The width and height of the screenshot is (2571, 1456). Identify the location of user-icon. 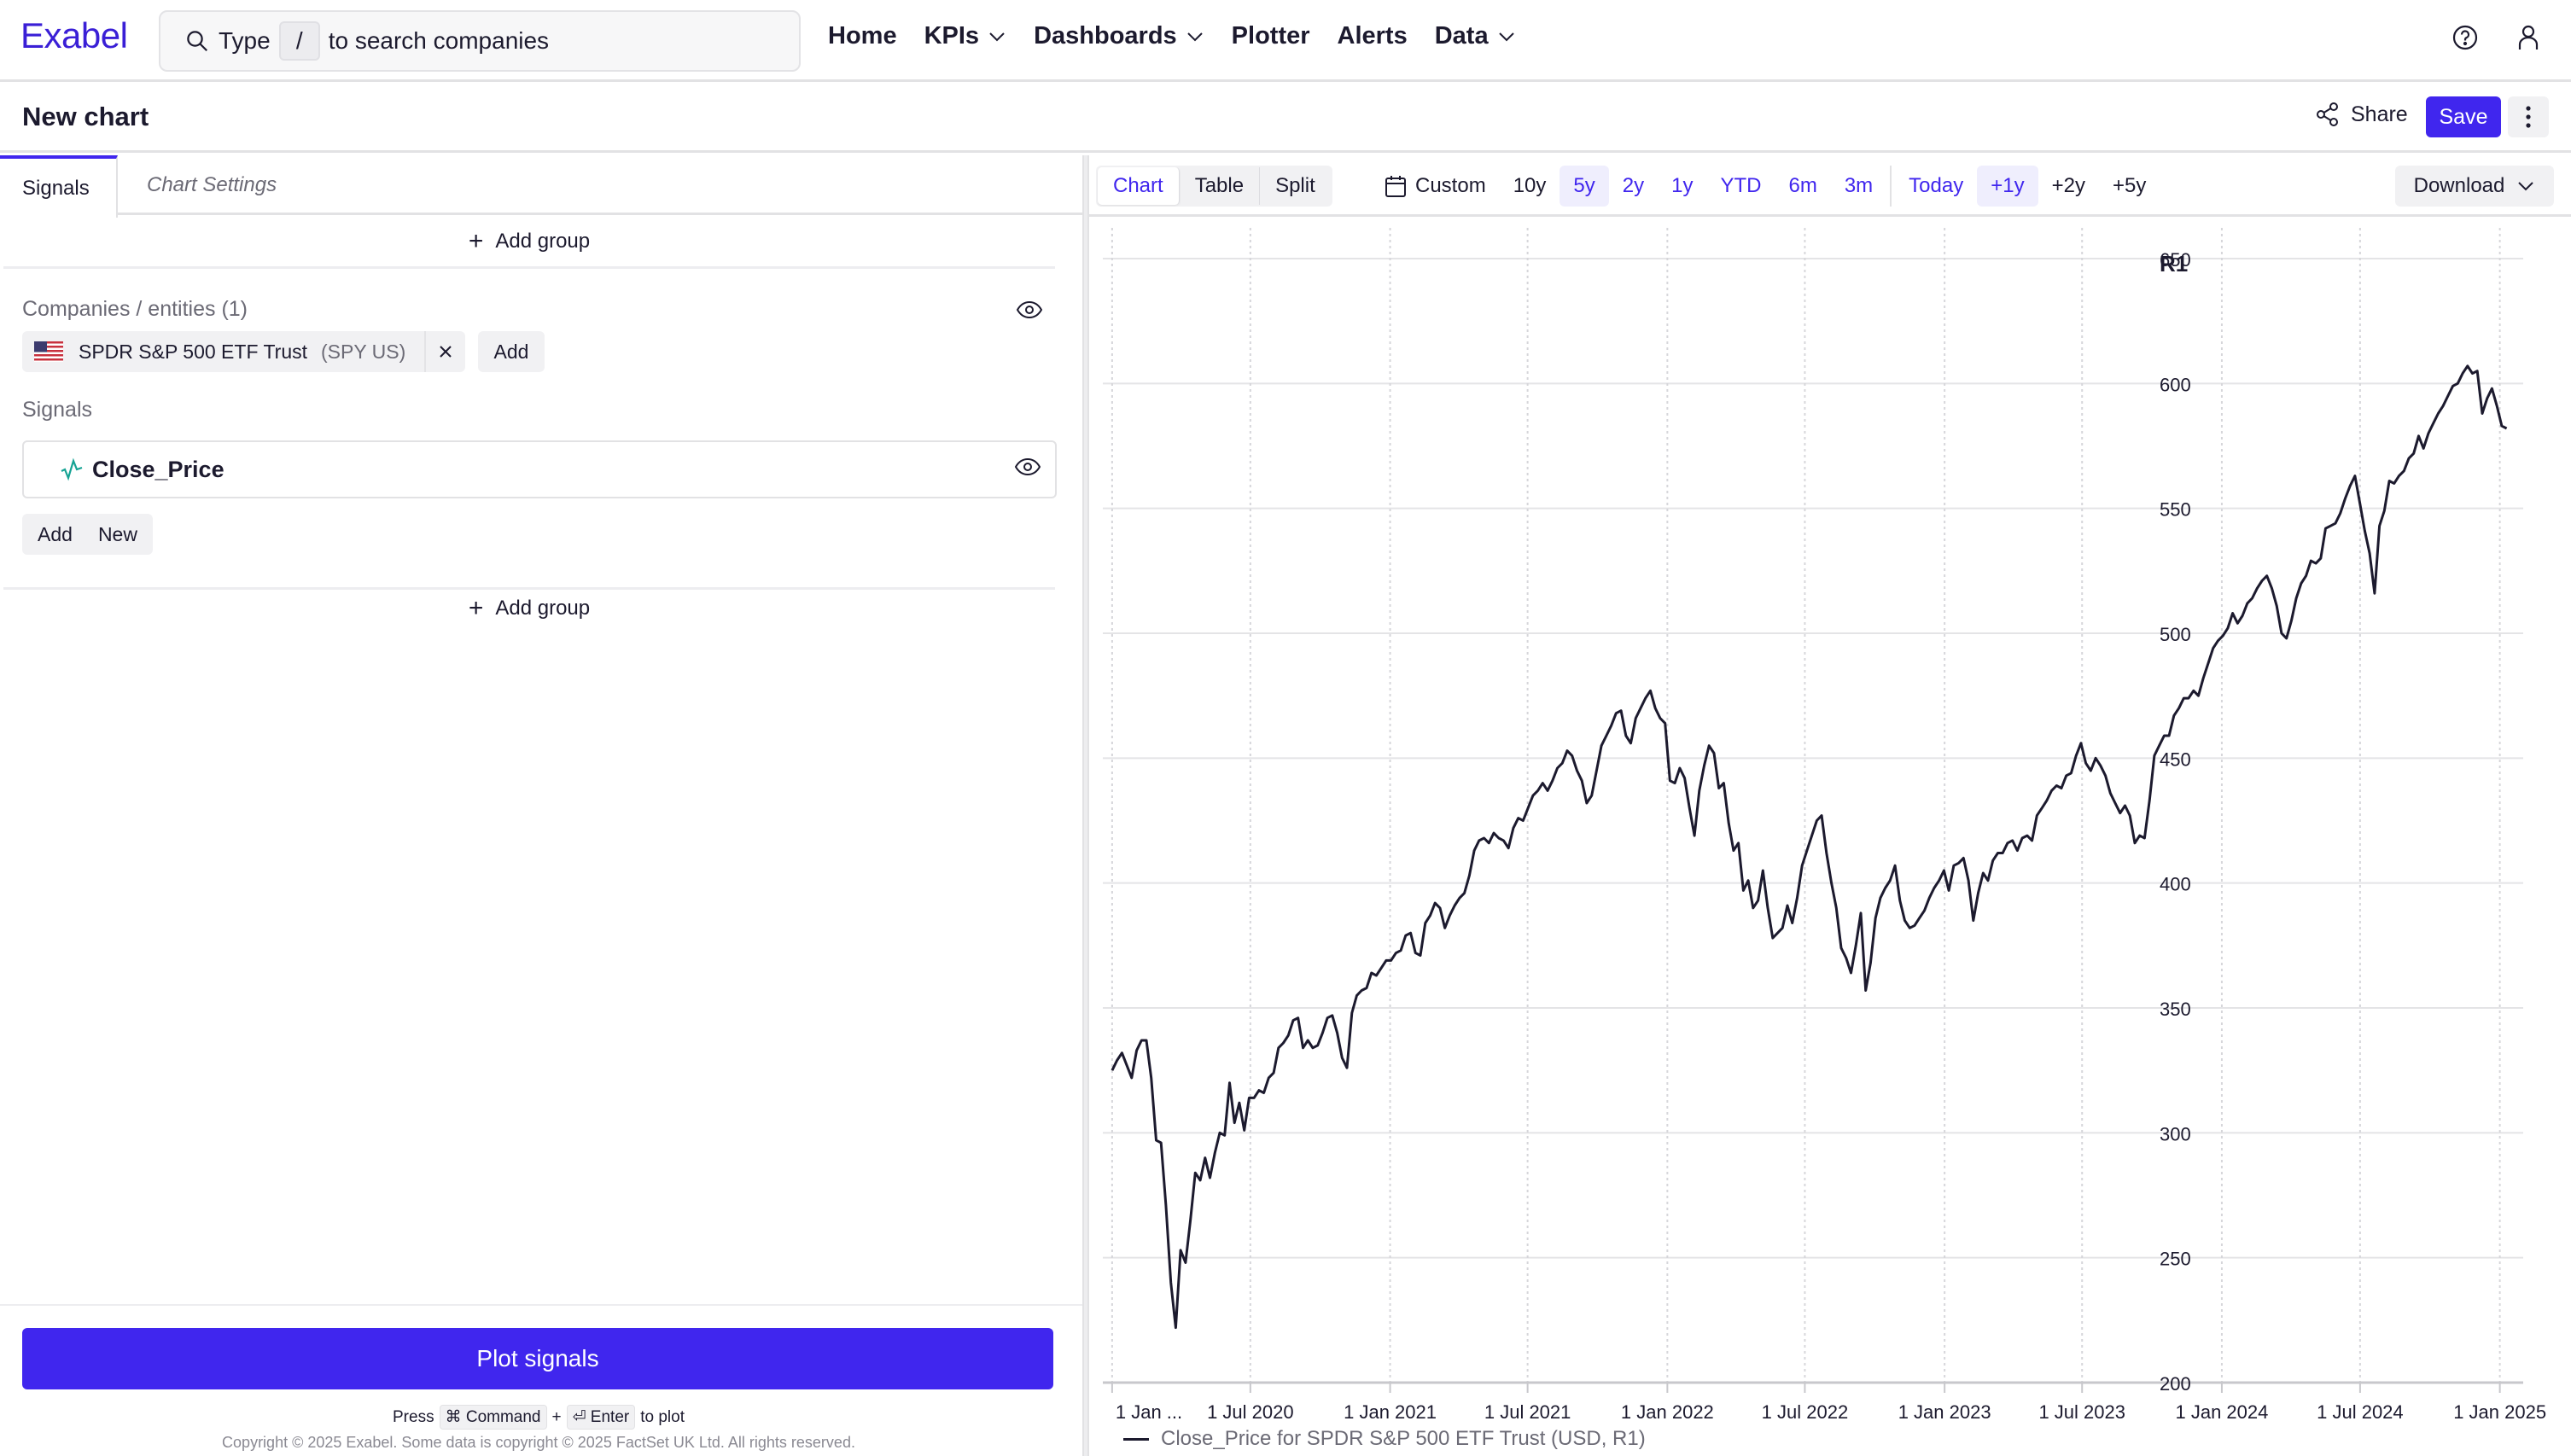
(2528, 37).